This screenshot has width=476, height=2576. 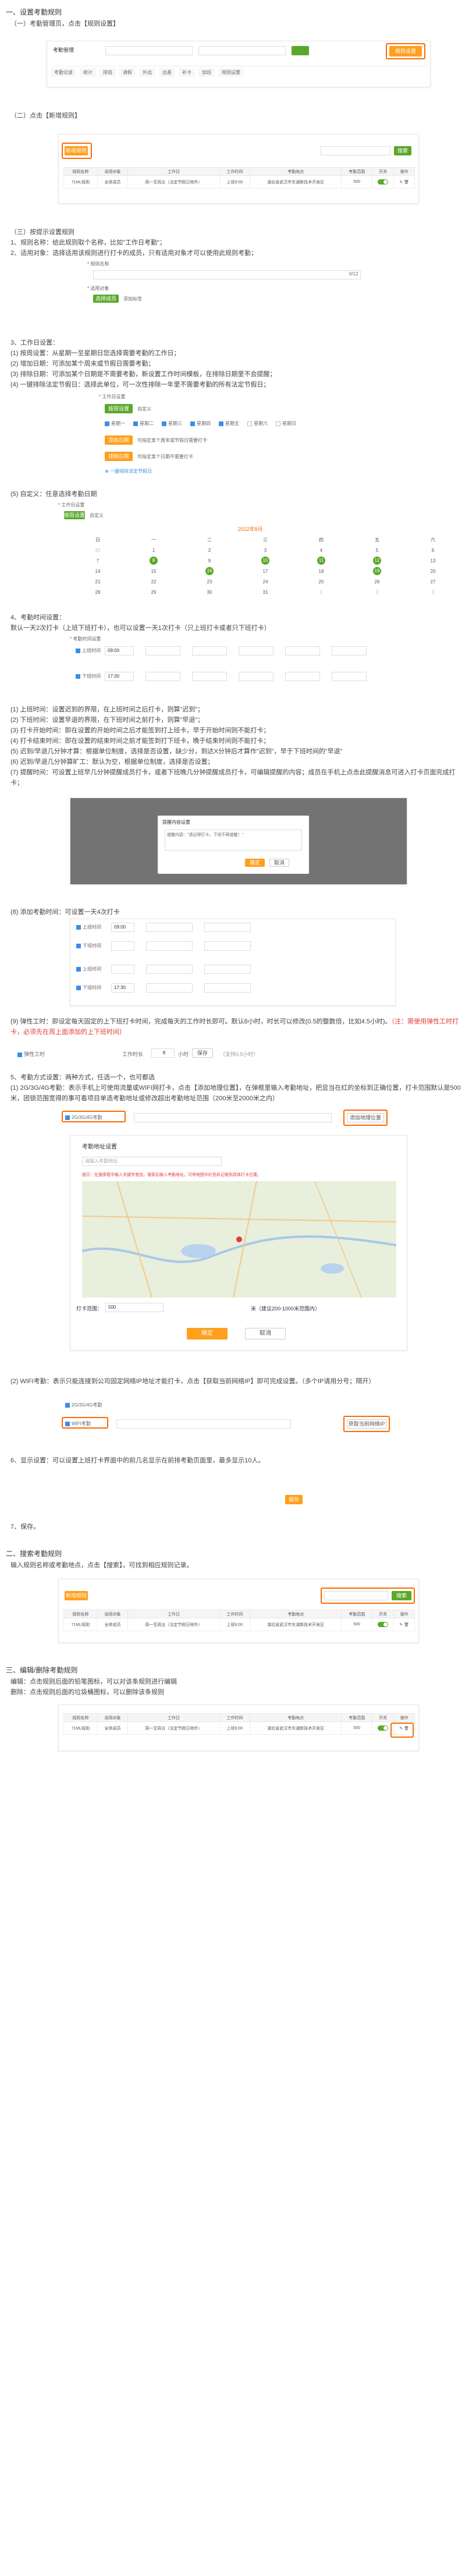 I want to click on flex-hours-input: 8, so click(x=163, y=1053).